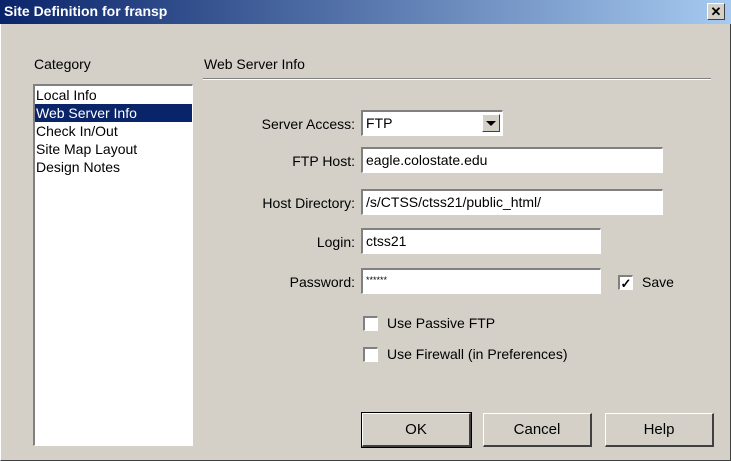 The width and height of the screenshot is (731, 461). Describe the element at coordinates (457, 79) in the screenshot. I see `panel-divider` at that location.